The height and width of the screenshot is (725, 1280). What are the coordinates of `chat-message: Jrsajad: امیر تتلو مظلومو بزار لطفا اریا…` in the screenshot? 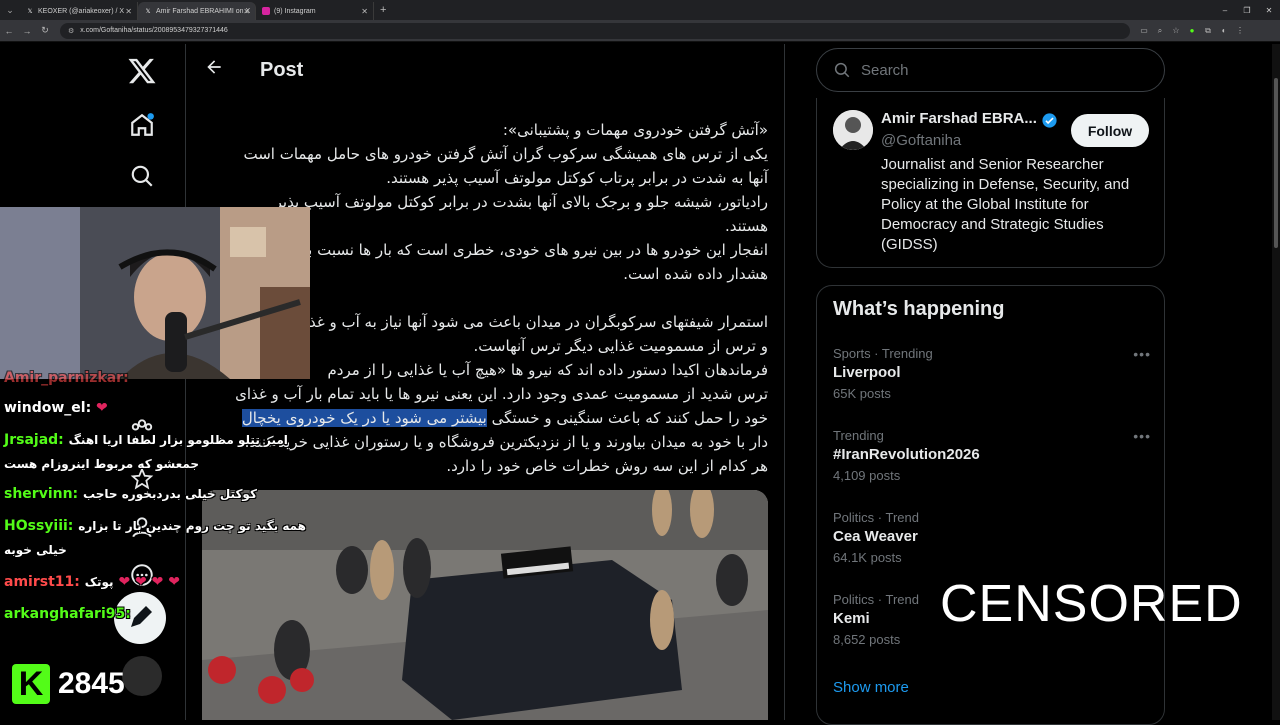 It's located at (146, 440).